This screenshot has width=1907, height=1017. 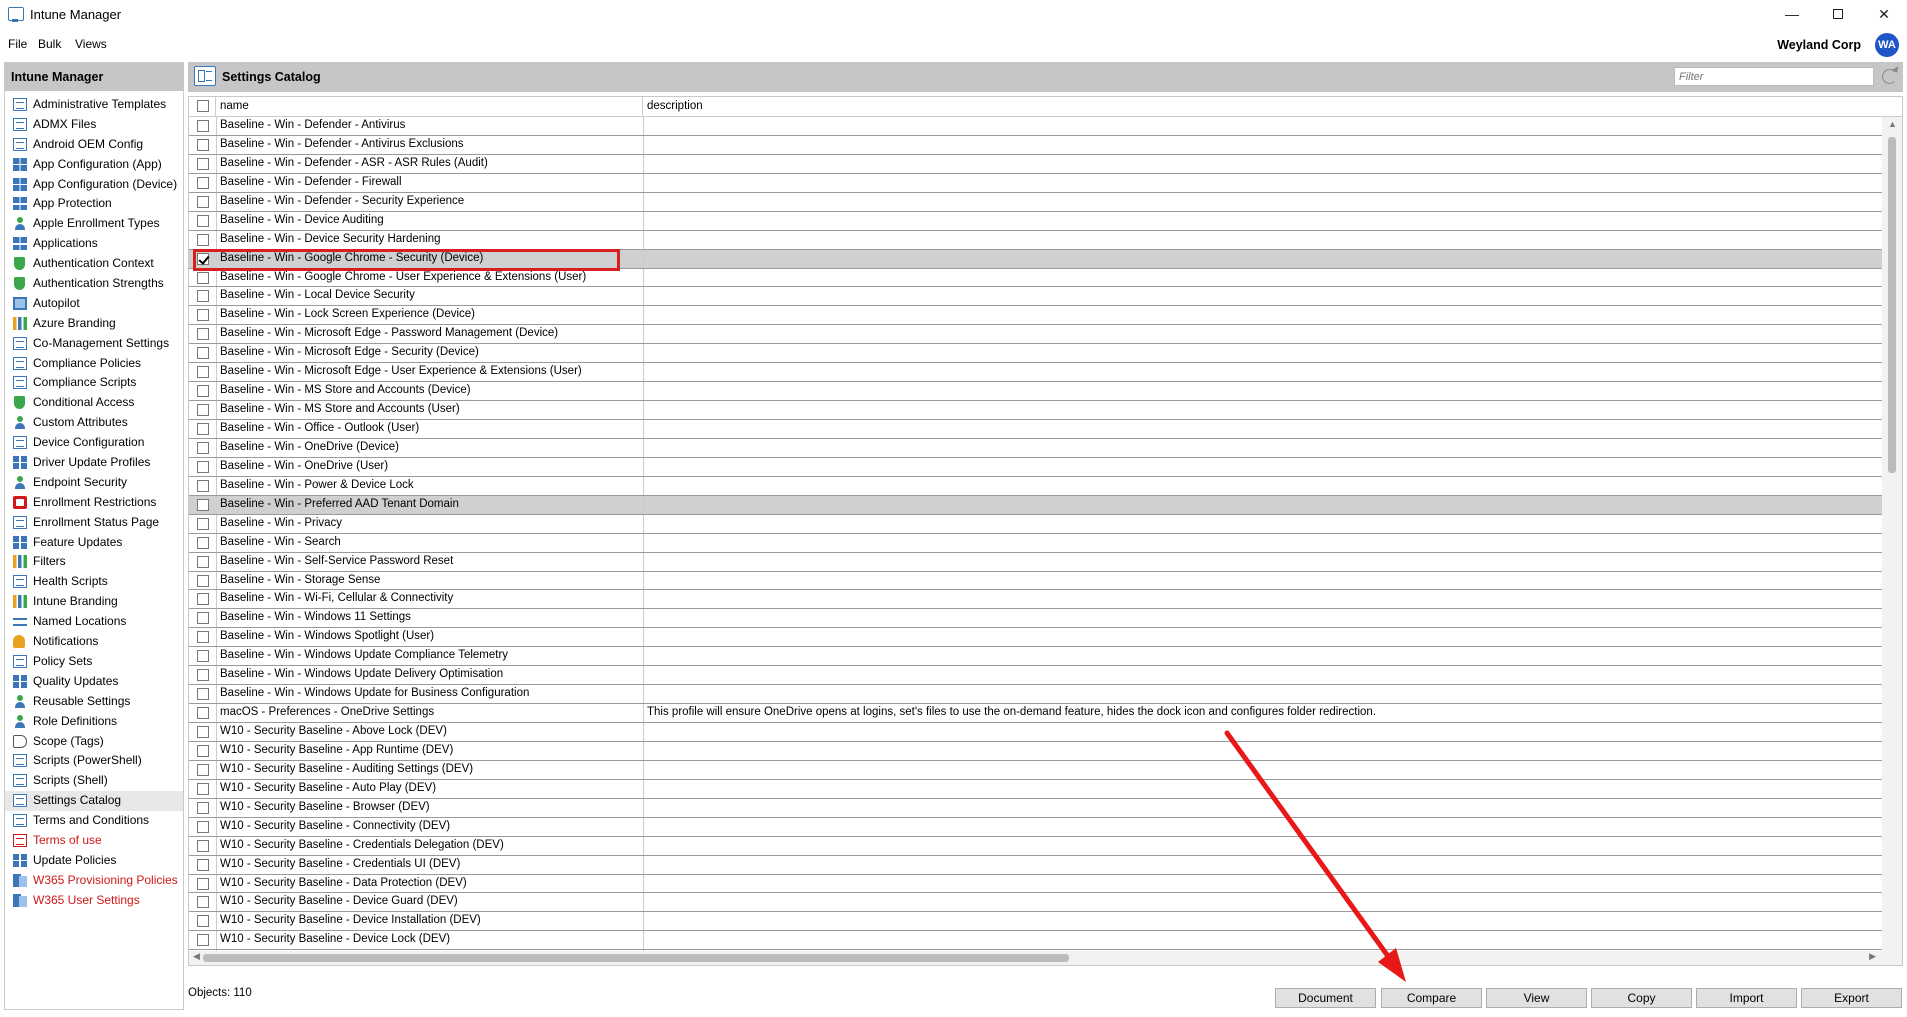 I want to click on maximize-button, so click(x=1838, y=15).